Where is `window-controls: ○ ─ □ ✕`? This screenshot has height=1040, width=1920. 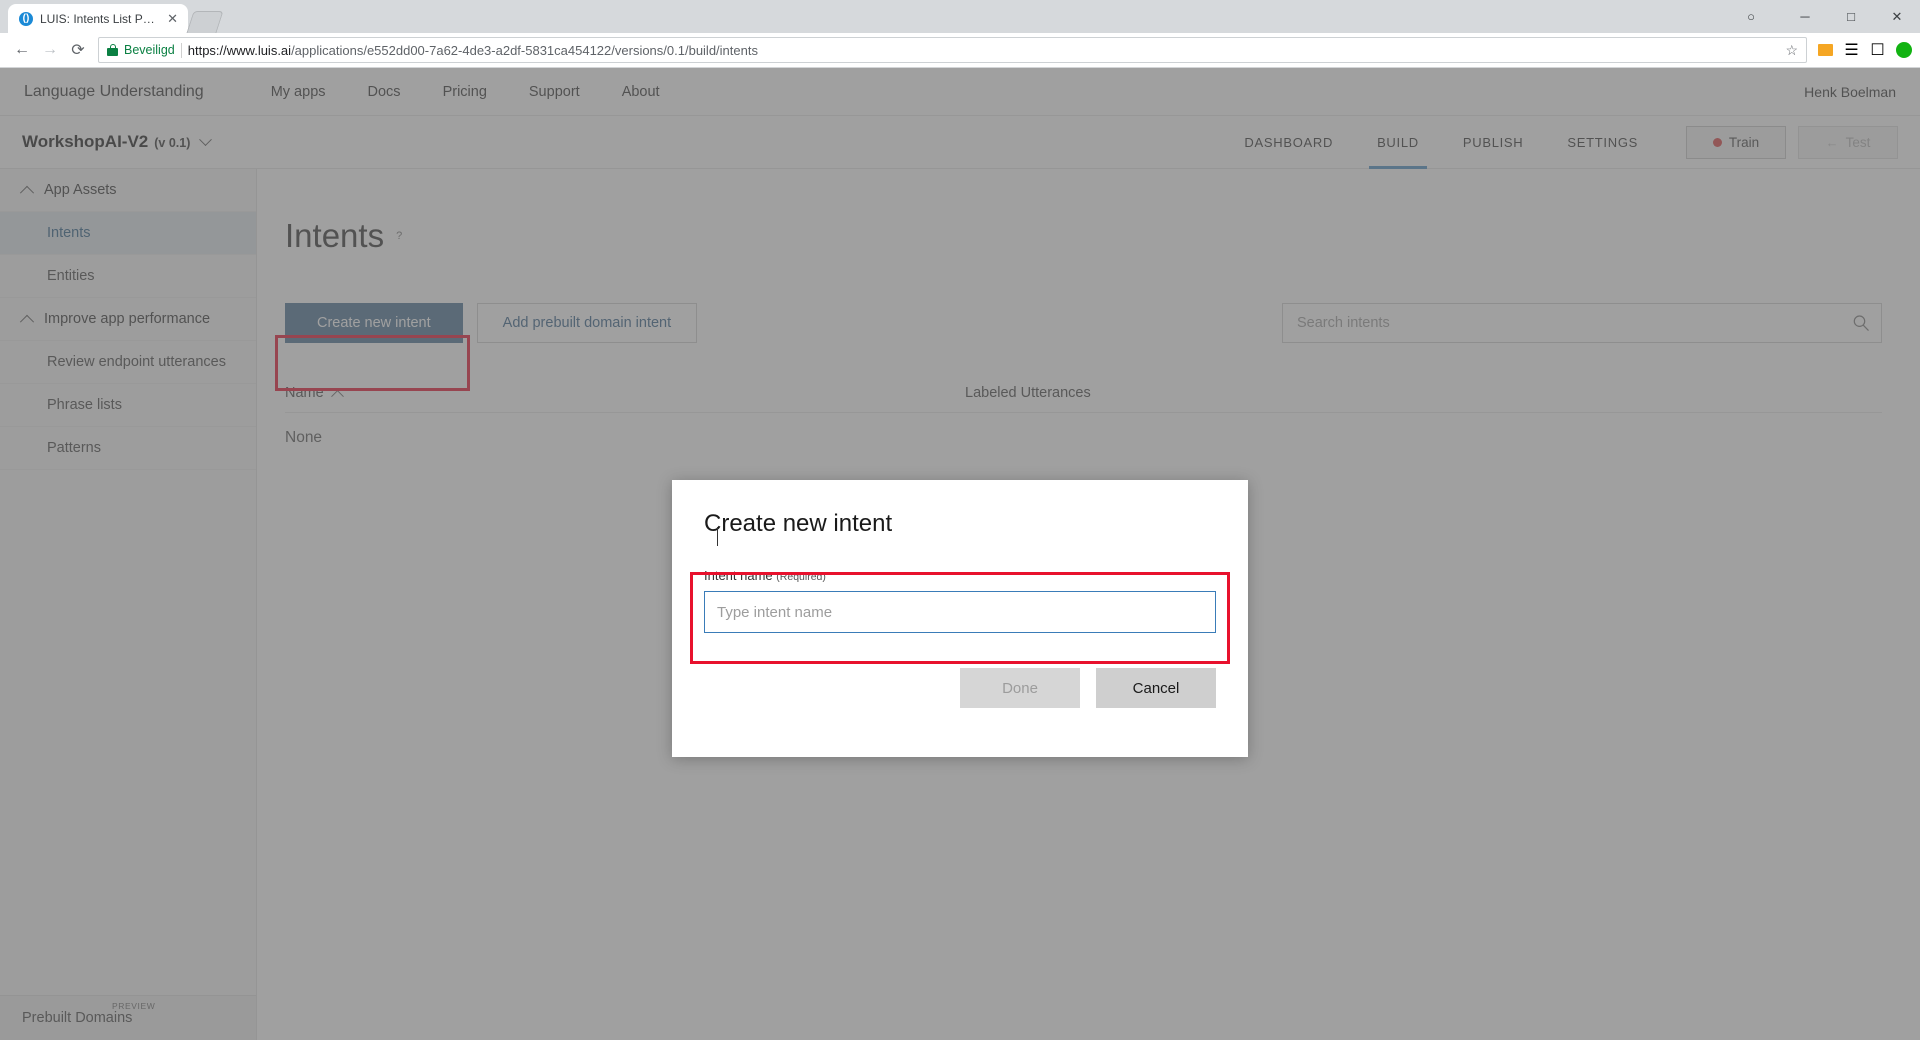
window-controls: ○ ─ □ ✕ is located at coordinates (1824, 16).